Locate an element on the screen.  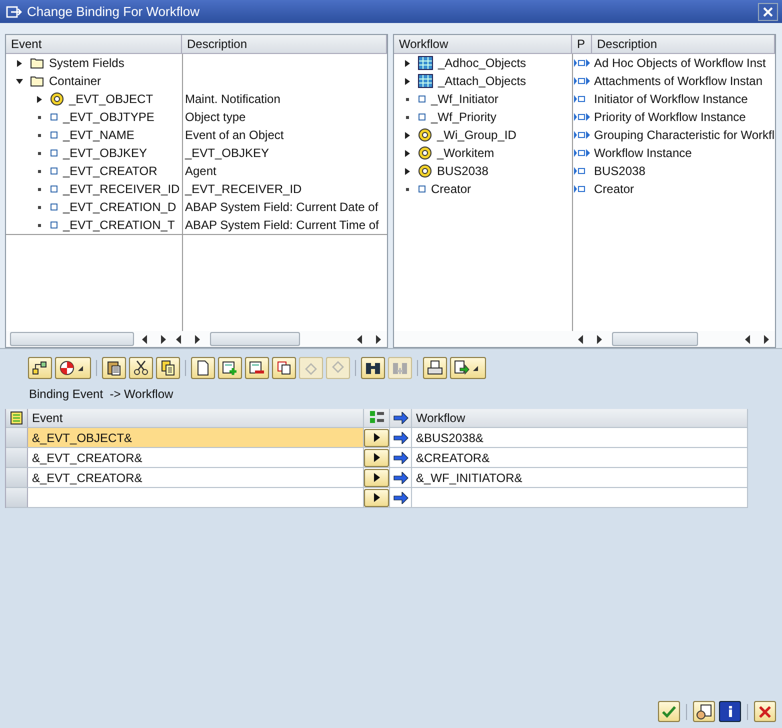
tree-node-label: _Wf_Initiator is located at coordinates (464, 99).